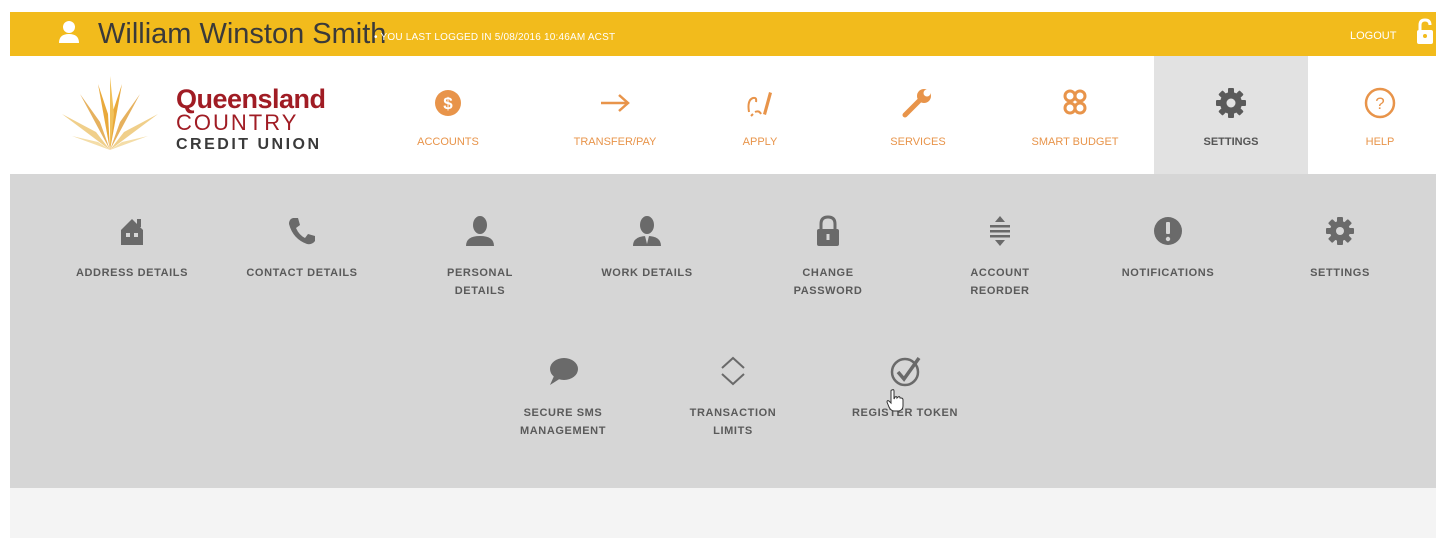  Describe the element at coordinates (302, 273) in the screenshot. I see `submenu-label: CONTACT DETAILS` at that location.